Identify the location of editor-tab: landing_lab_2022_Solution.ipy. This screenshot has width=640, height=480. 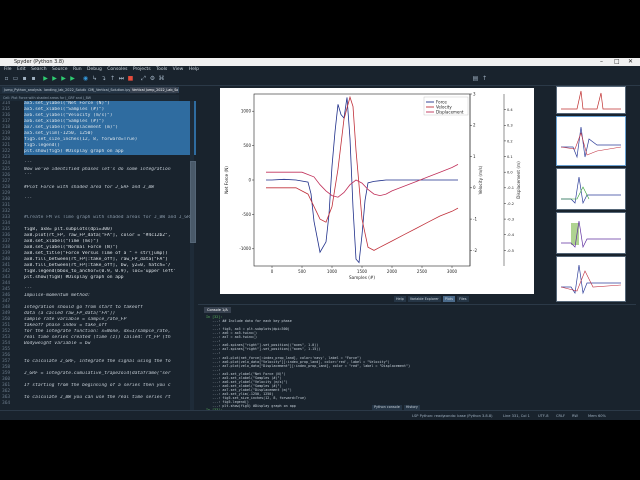
(64, 90).